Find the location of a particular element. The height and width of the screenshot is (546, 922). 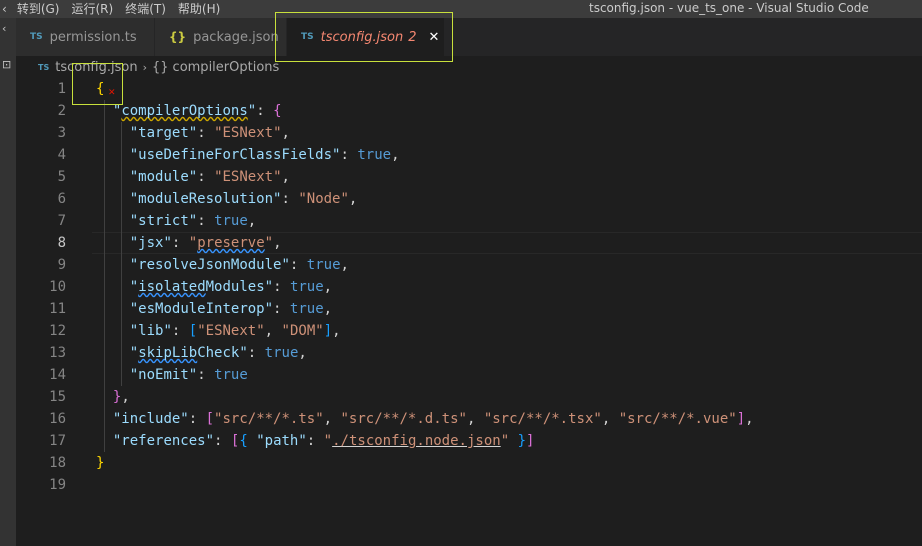

line-number: 11 is located at coordinates (57, 309).